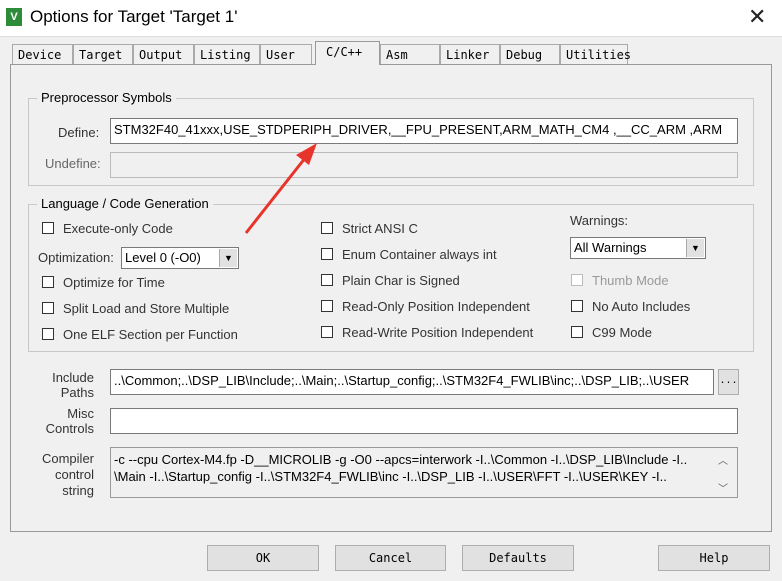  Describe the element at coordinates (390, 558) in the screenshot. I see `cancel-button: Cancel` at that location.